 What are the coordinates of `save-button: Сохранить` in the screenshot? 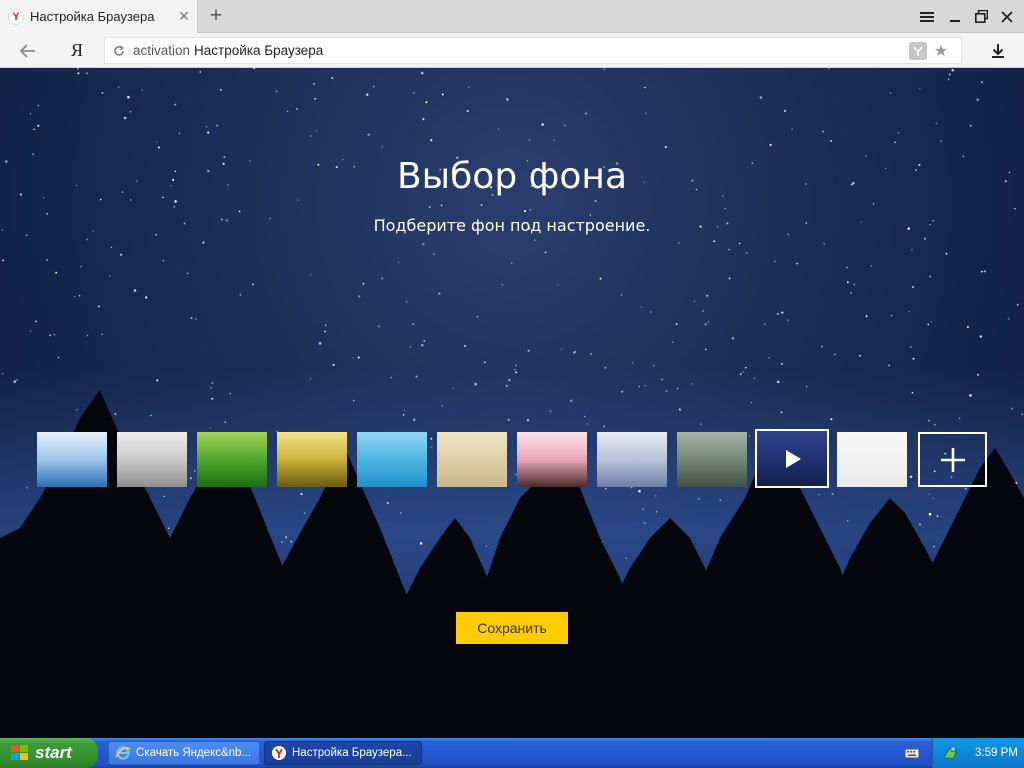 It's located at (512, 628).